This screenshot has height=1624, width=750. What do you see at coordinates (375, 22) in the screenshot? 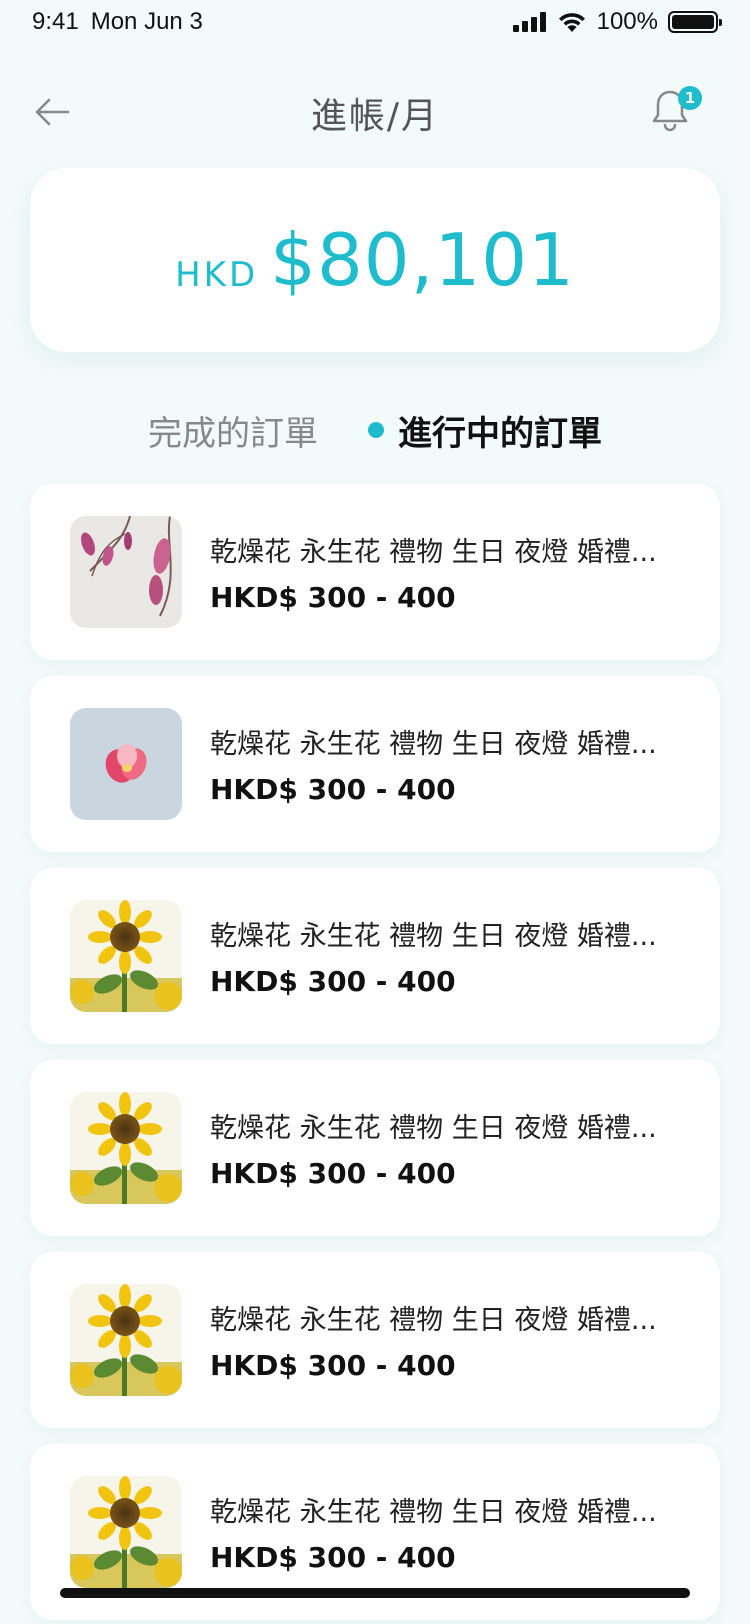
I see `status-bar: 9:41 Mon Jun 3 100%` at bounding box center [375, 22].